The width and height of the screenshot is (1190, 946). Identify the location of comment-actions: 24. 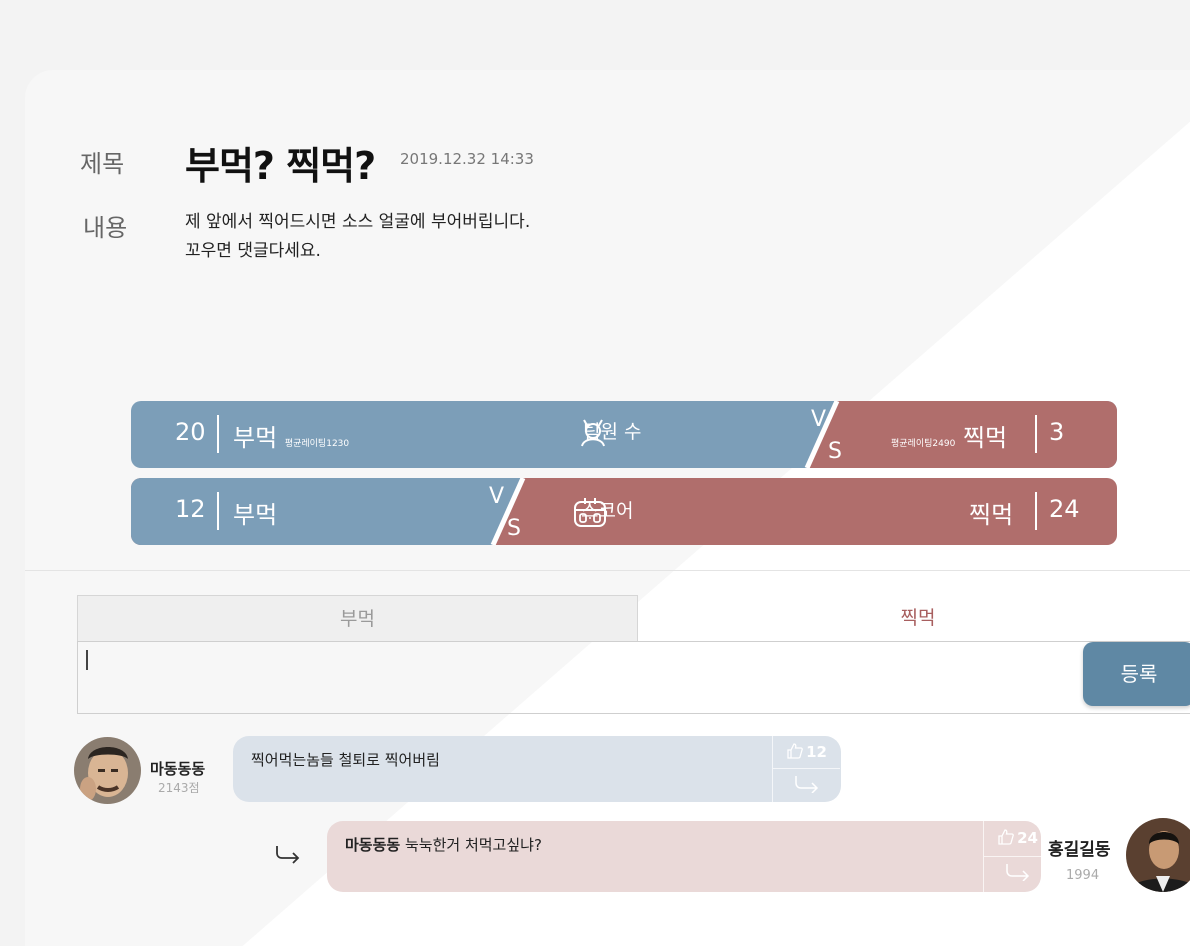
(1012, 856).